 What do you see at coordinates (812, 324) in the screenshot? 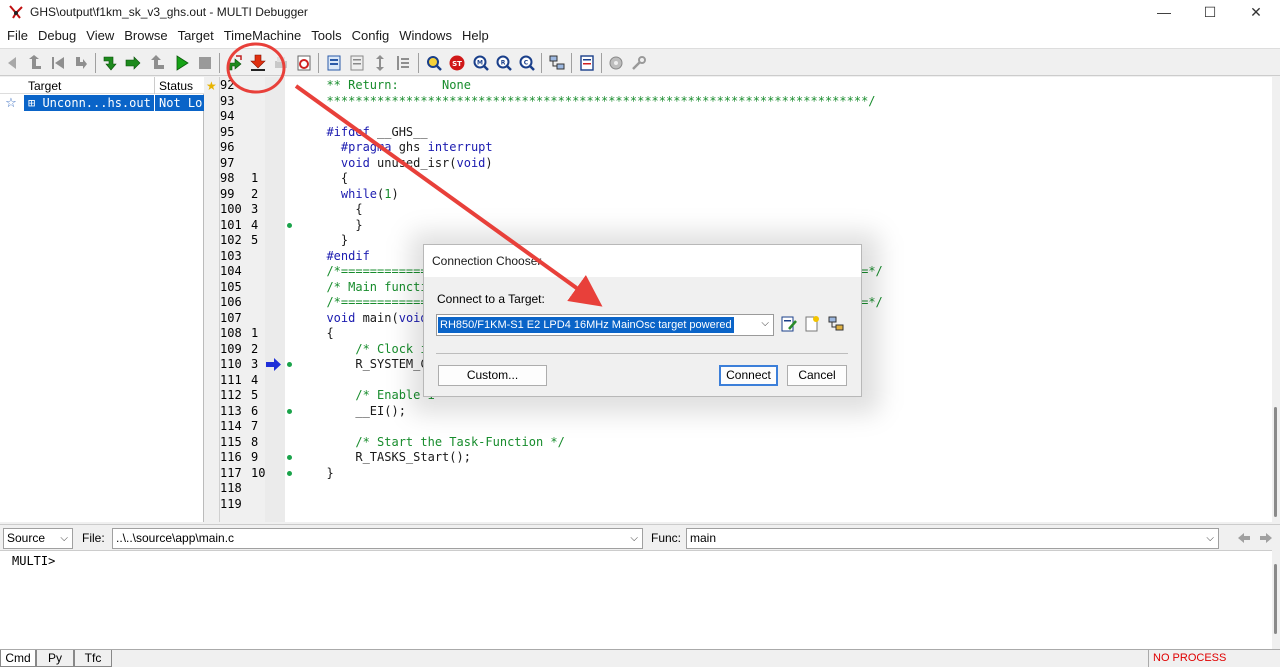
I see `new-connection-icon` at bounding box center [812, 324].